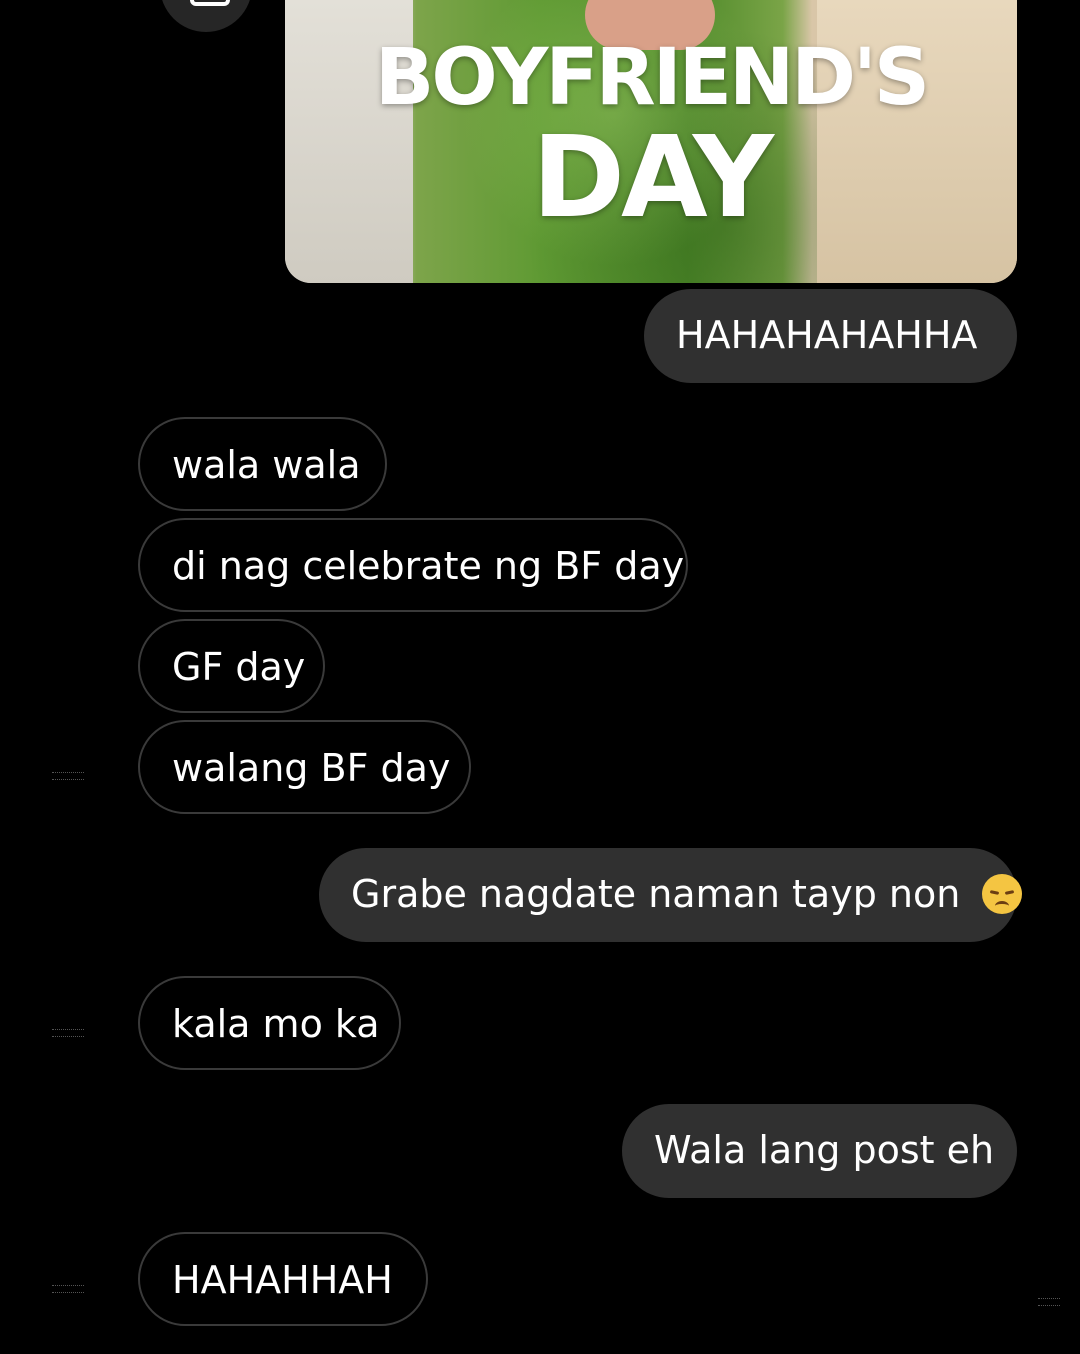 This screenshot has height=1354, width=1080. I want to click on image-title-line-2: DAY, so click(652, 178).